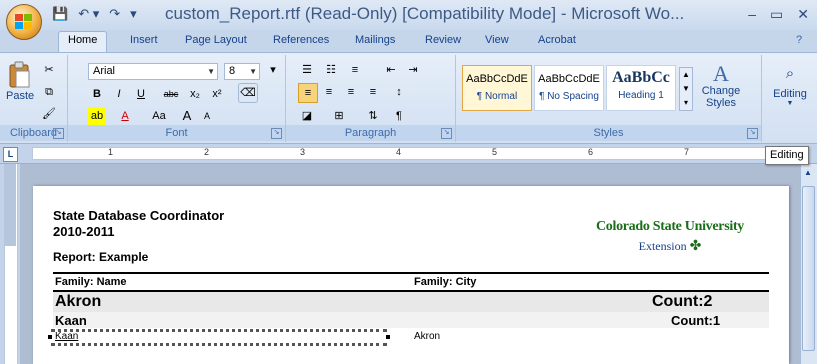 This screenshot has width=817, height=364. Describe the element at coordinates (67, 336) in the screenshot. I see `row-name-cell: Kaan` at that location.